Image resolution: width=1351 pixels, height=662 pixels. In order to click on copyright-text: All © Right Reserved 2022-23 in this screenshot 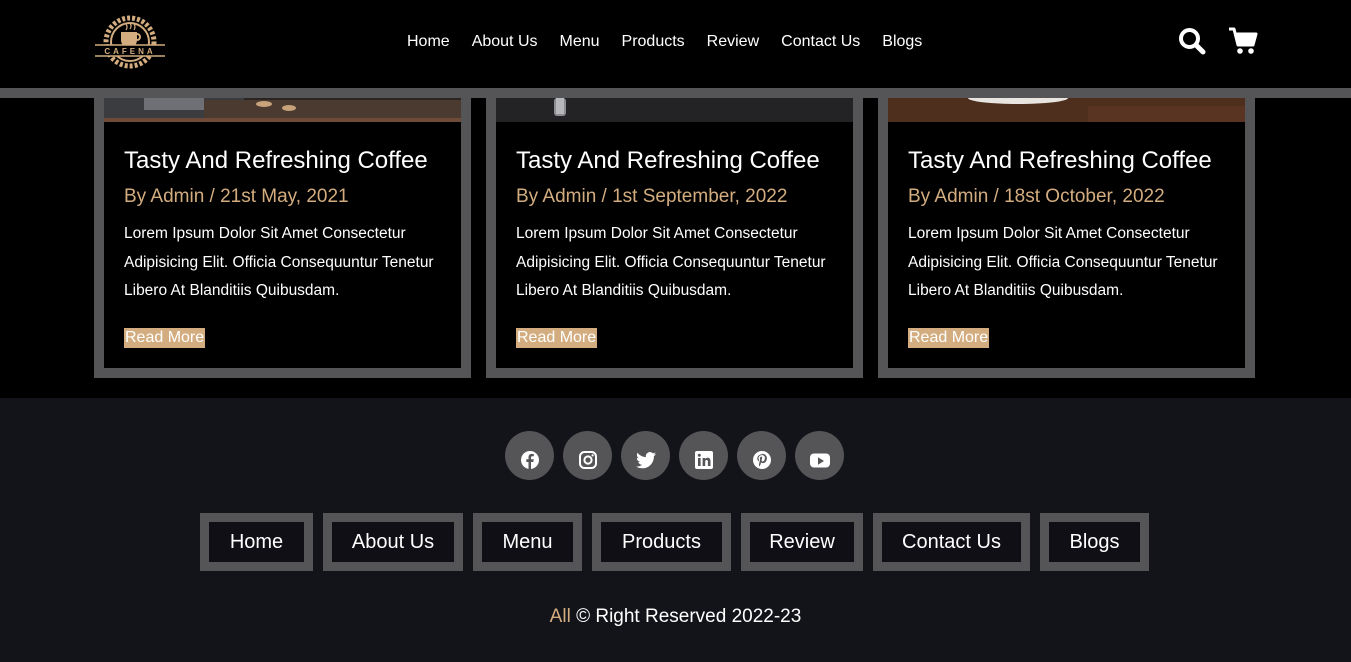, I will do `click(675, 617)`.